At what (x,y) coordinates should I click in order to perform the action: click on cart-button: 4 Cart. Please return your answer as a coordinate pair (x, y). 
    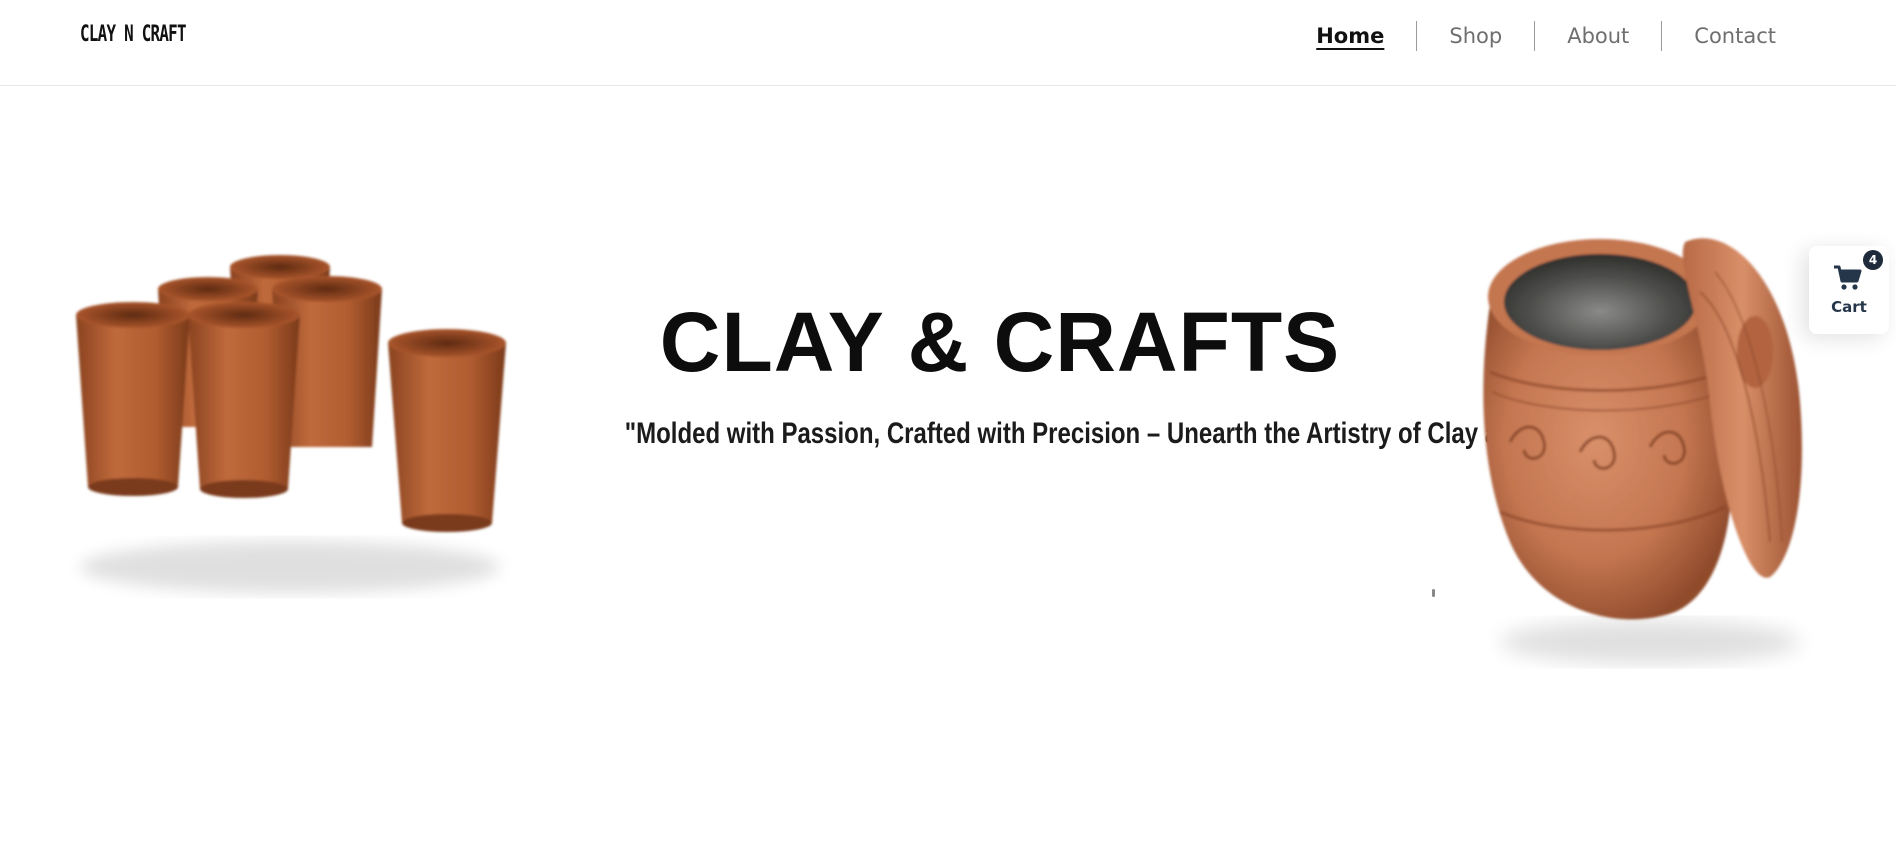
    Looking at the image, I should click on (1849, 290).